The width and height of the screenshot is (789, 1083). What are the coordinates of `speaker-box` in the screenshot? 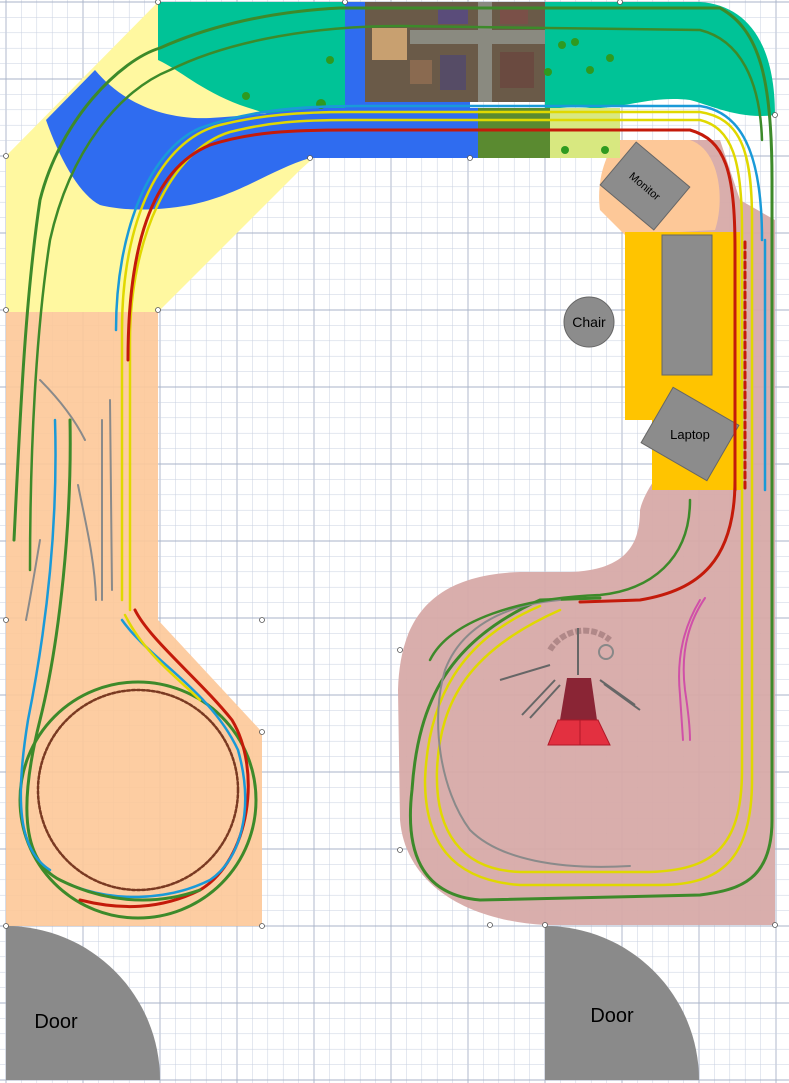 It's located at (687, 305).